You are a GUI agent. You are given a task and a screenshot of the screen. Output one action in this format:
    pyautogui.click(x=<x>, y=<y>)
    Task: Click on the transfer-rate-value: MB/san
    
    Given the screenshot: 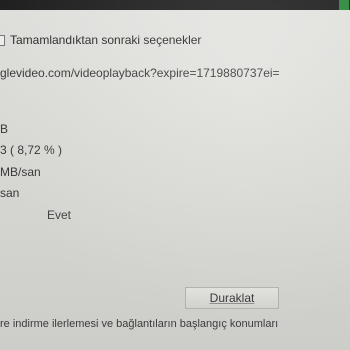 What is the action you would take?
    pyautogui.click(x=20, y=172)
    